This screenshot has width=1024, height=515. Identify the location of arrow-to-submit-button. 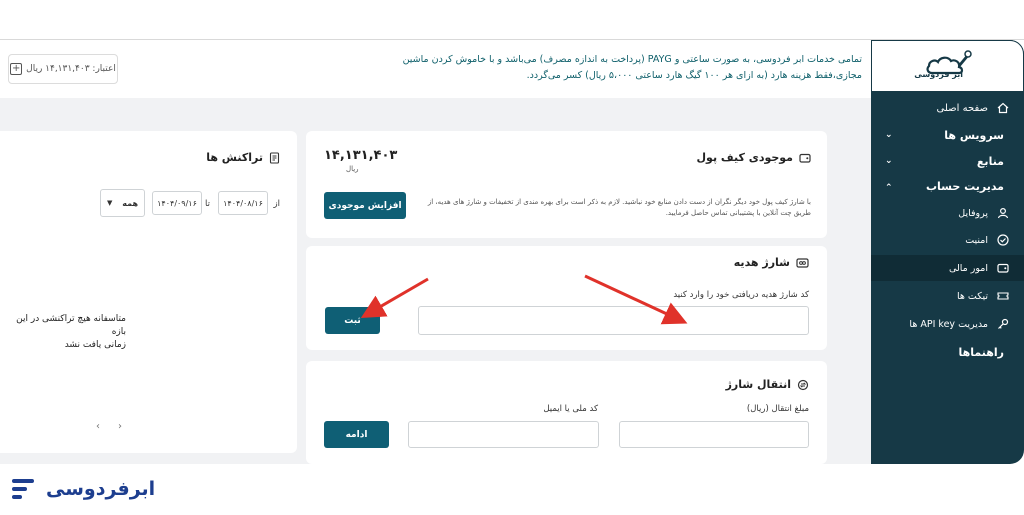
(394, 298).